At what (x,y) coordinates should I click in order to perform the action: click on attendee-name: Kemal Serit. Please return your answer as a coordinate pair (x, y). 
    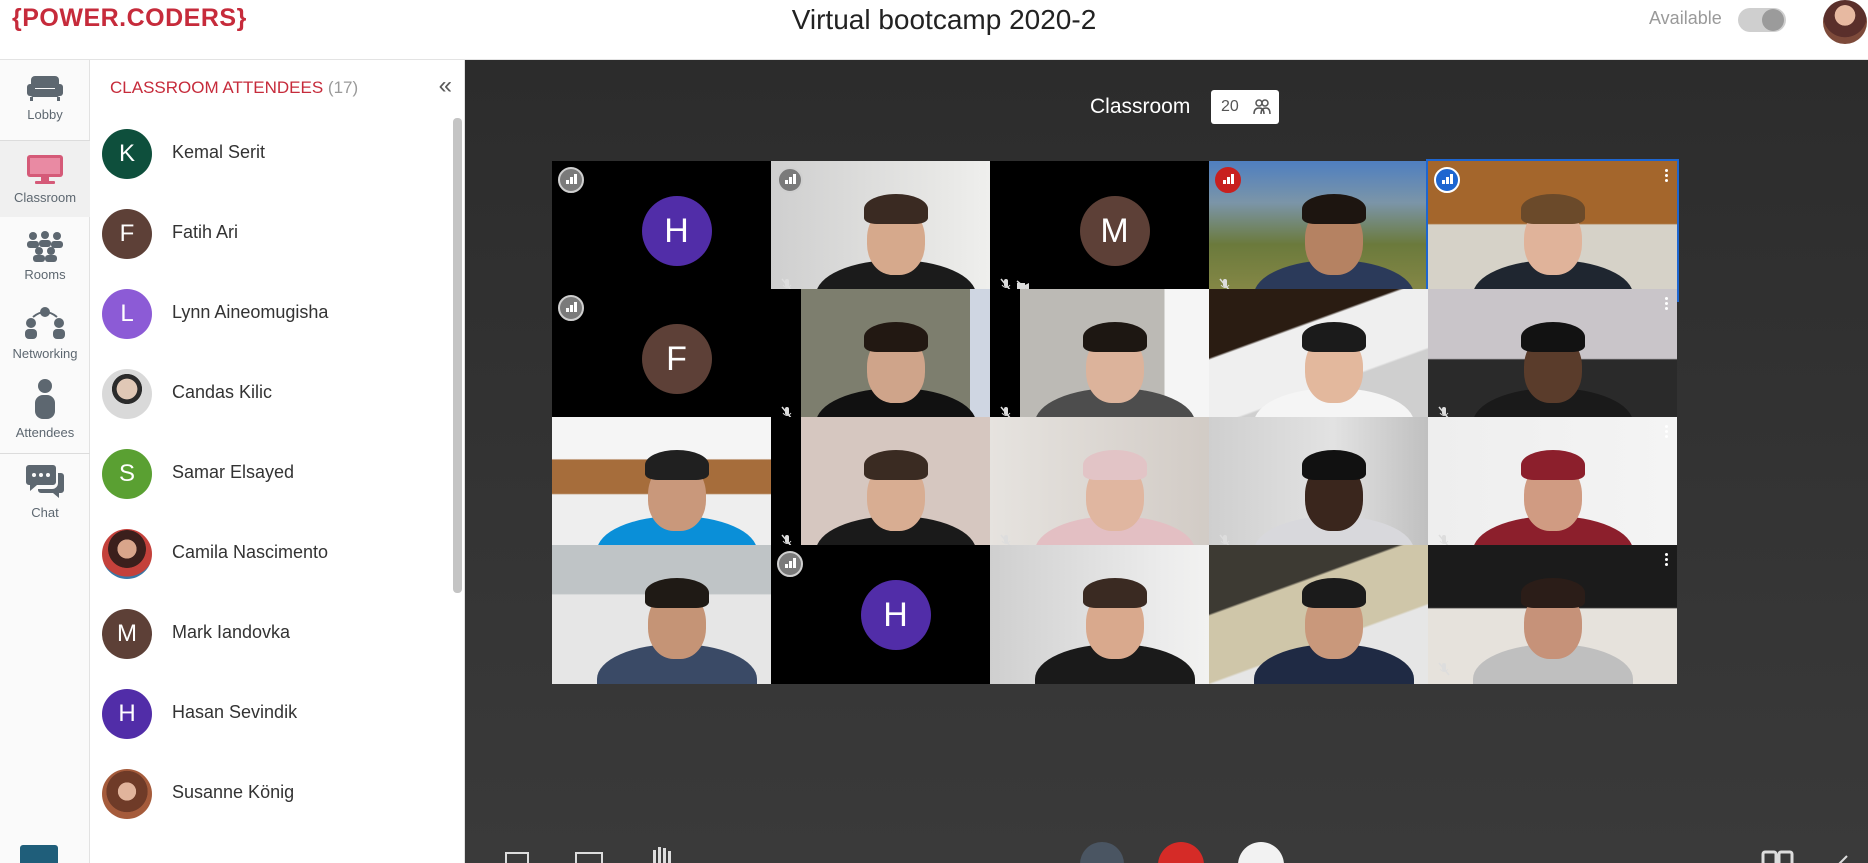
    Looking at the image, I should click on (219, 152).